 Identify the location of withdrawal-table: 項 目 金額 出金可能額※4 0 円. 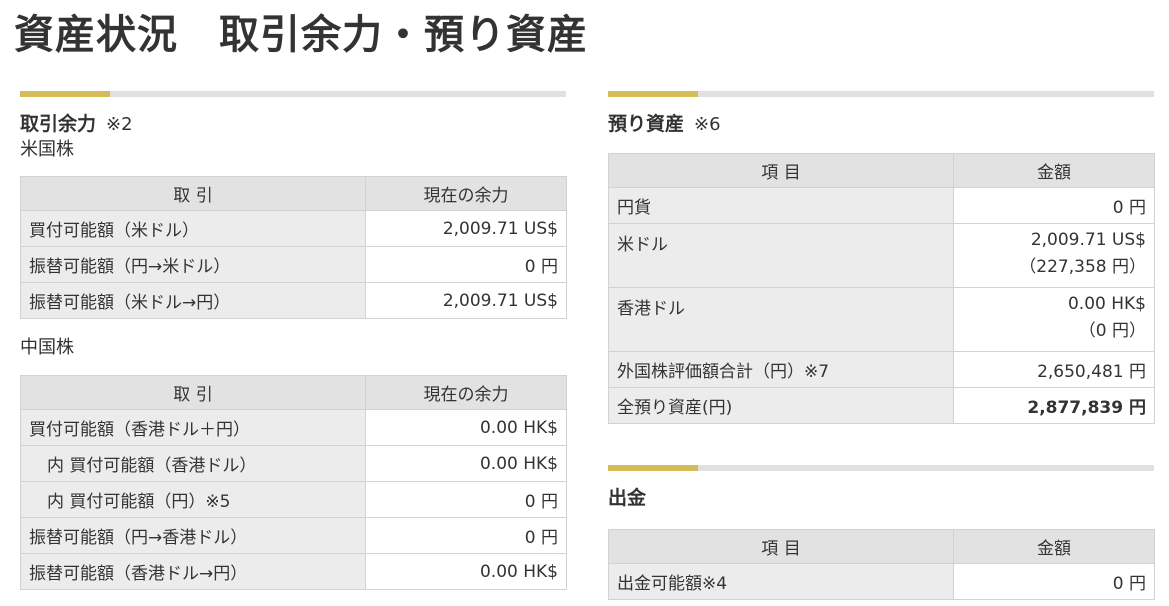
(881, 564).